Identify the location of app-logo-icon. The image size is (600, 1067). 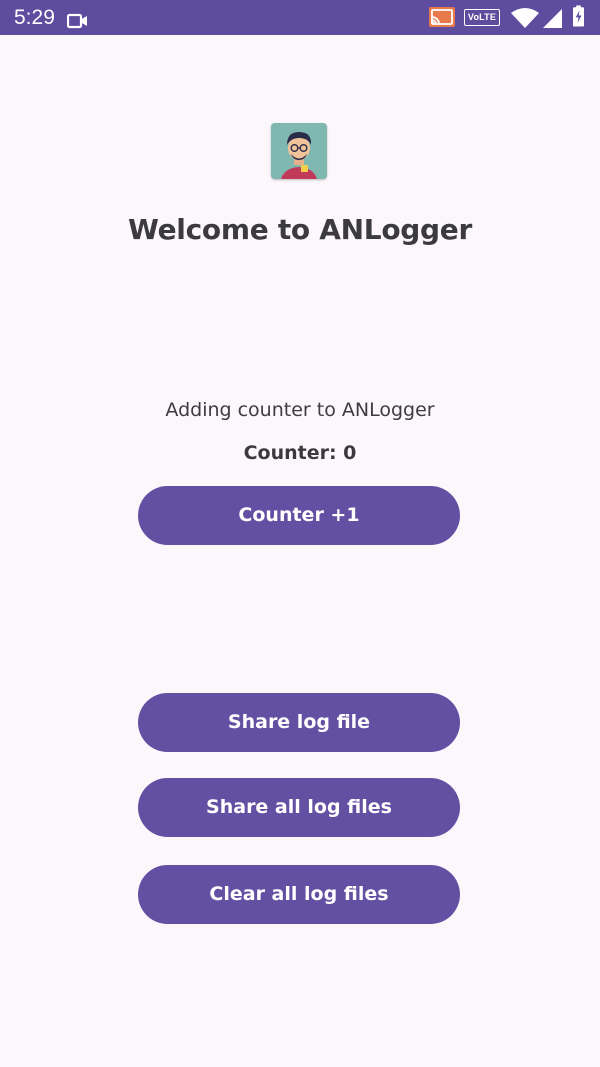
(299, 151).